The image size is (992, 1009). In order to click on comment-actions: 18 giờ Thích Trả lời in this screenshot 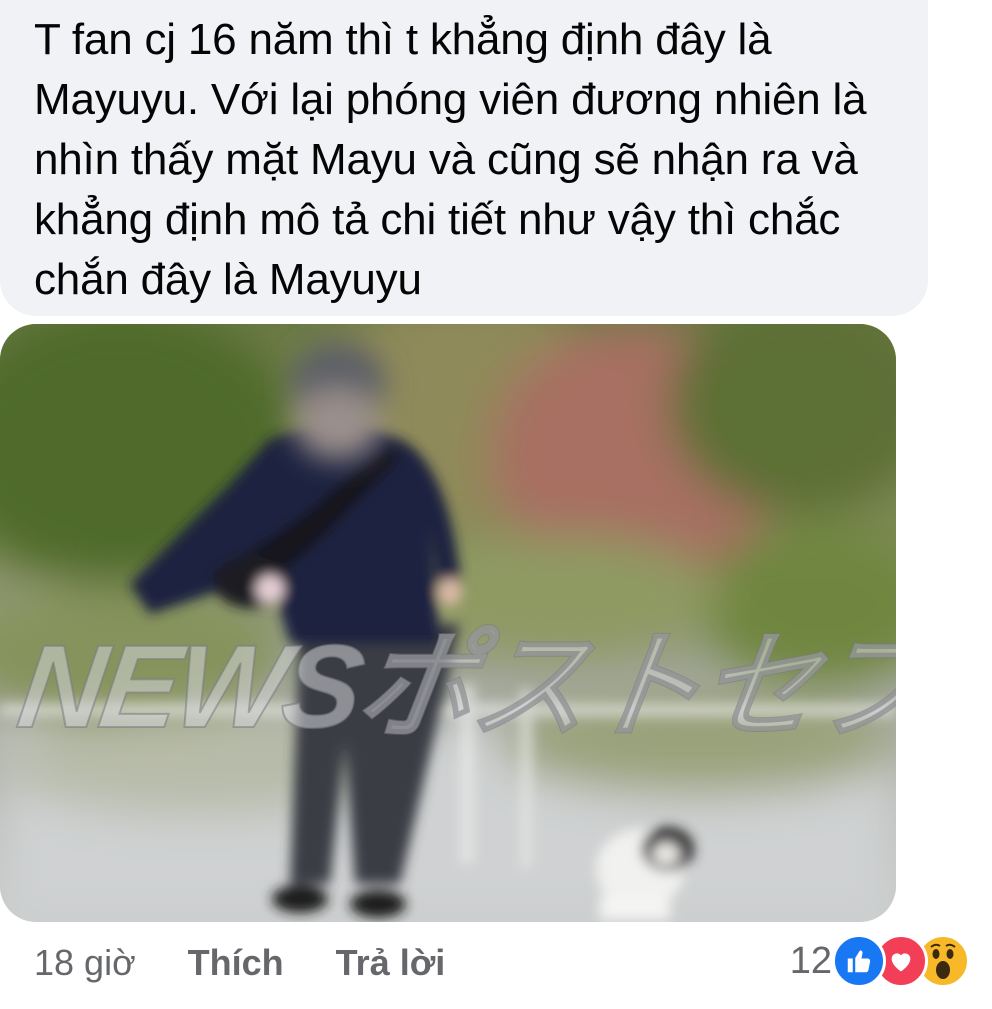, I will do `click(265, 963)`.